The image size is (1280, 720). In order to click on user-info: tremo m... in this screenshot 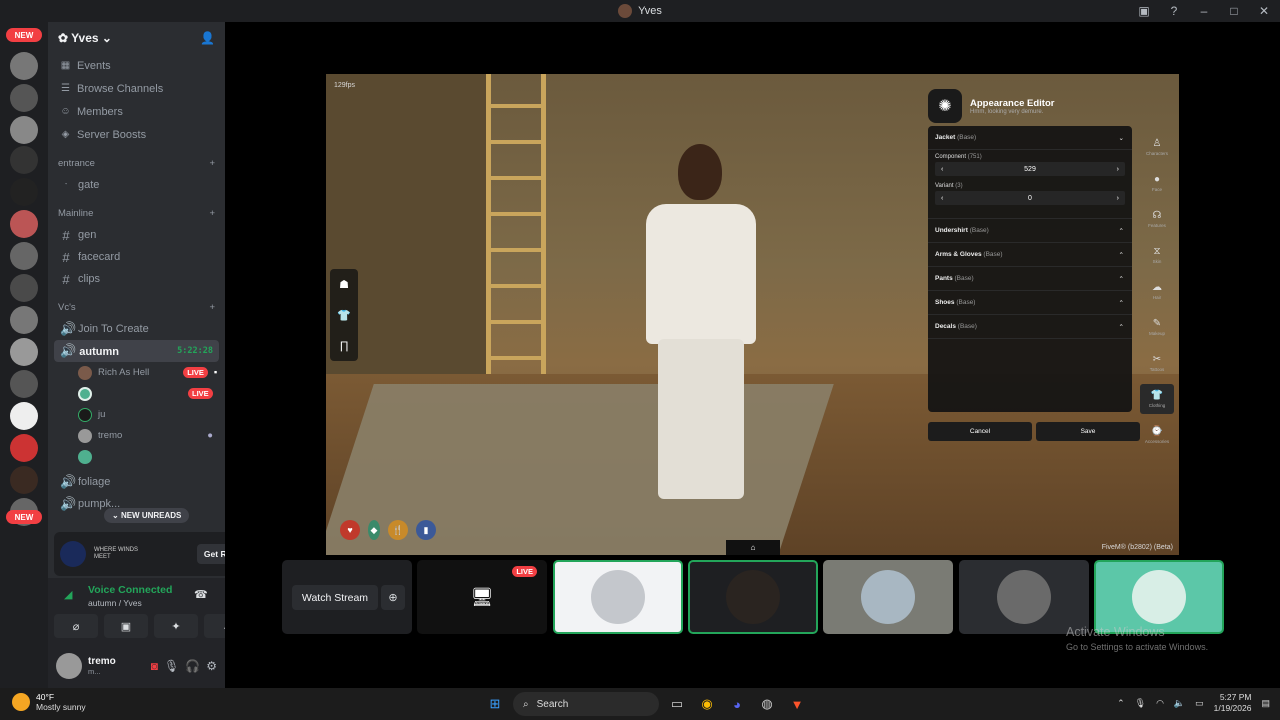, I will do `click(102, 666)`.